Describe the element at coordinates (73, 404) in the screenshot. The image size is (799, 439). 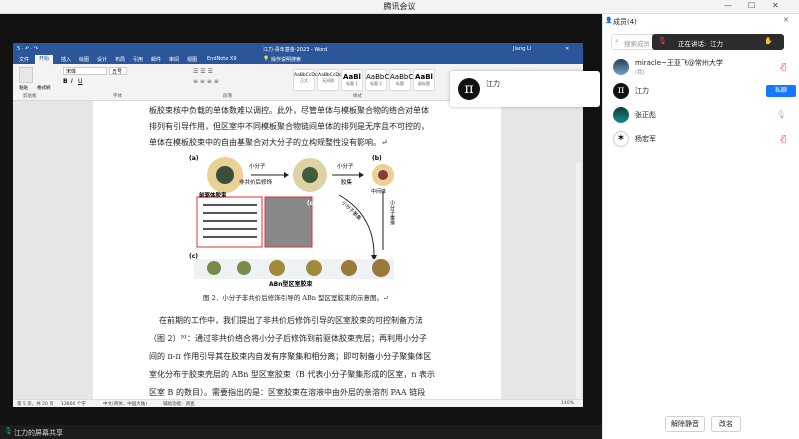
I see `word-count: 13660 个字` at that location.